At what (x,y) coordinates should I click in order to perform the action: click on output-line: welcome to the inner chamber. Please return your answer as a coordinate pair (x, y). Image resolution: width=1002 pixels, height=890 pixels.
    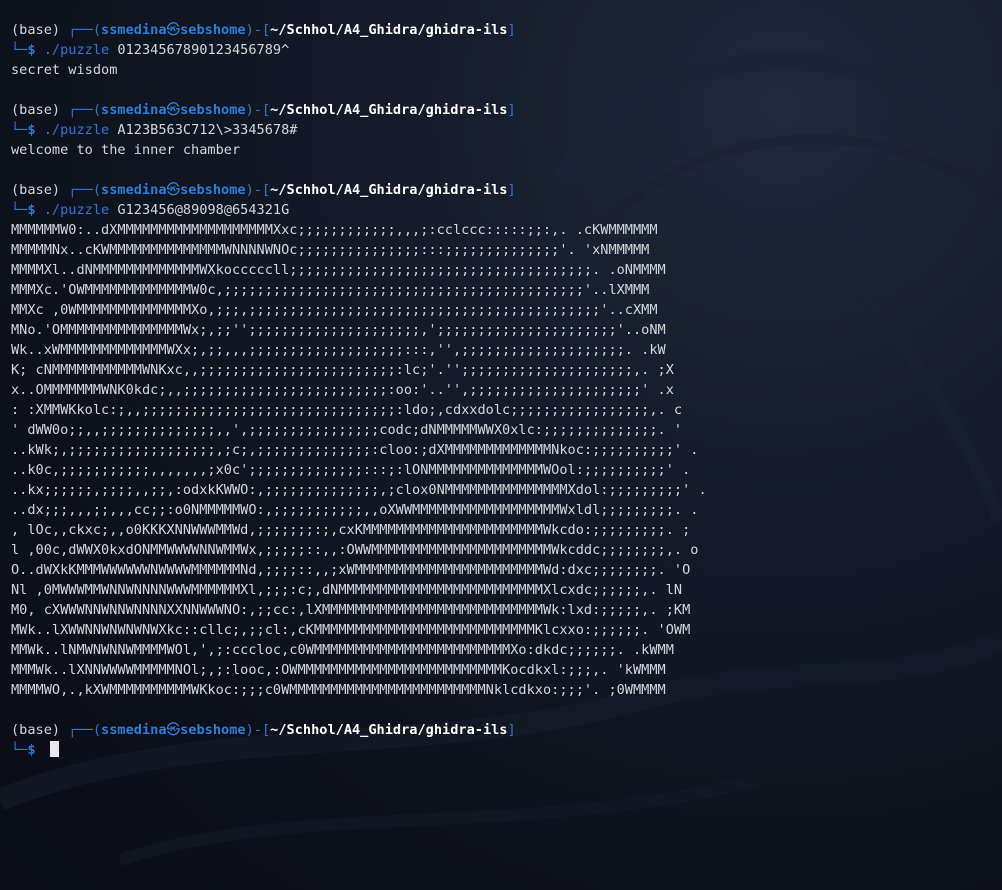
    Looking at the image, I should click on (126, 150).